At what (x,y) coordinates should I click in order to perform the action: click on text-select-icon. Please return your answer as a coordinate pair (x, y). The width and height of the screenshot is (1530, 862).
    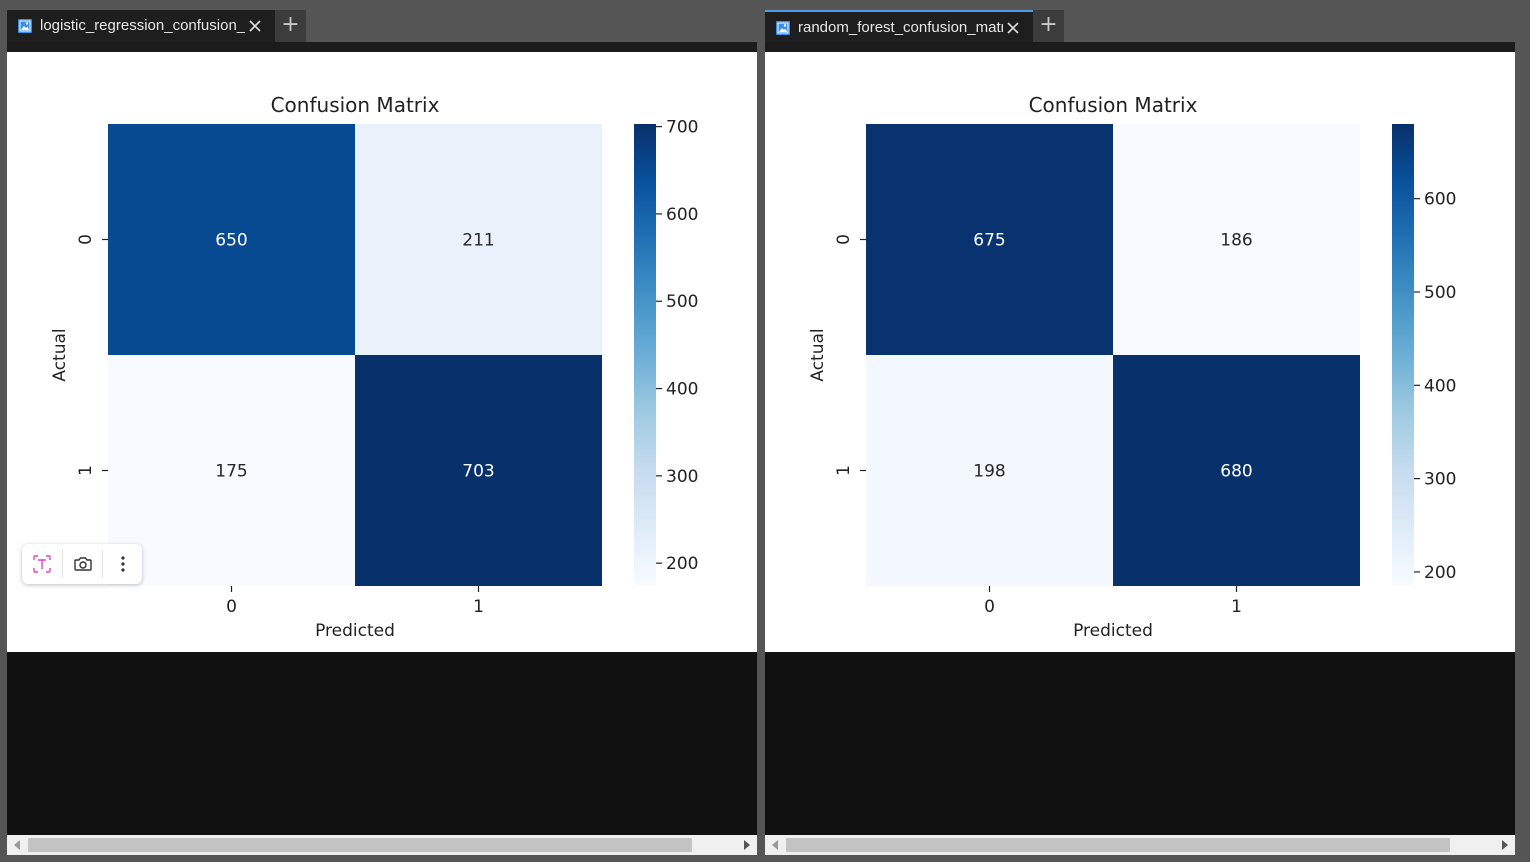
    Looking at the image, I should click on (42, 564).